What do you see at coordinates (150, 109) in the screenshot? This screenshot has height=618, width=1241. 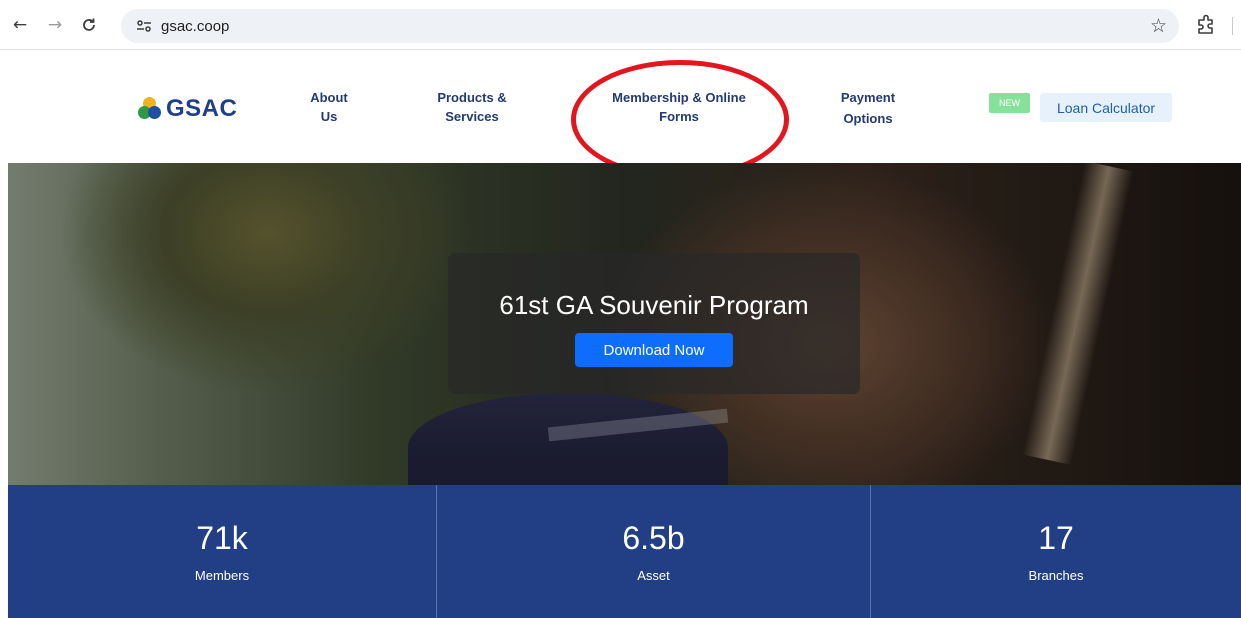 I see `logo-mark-icon` at bounding box center [150, 109].